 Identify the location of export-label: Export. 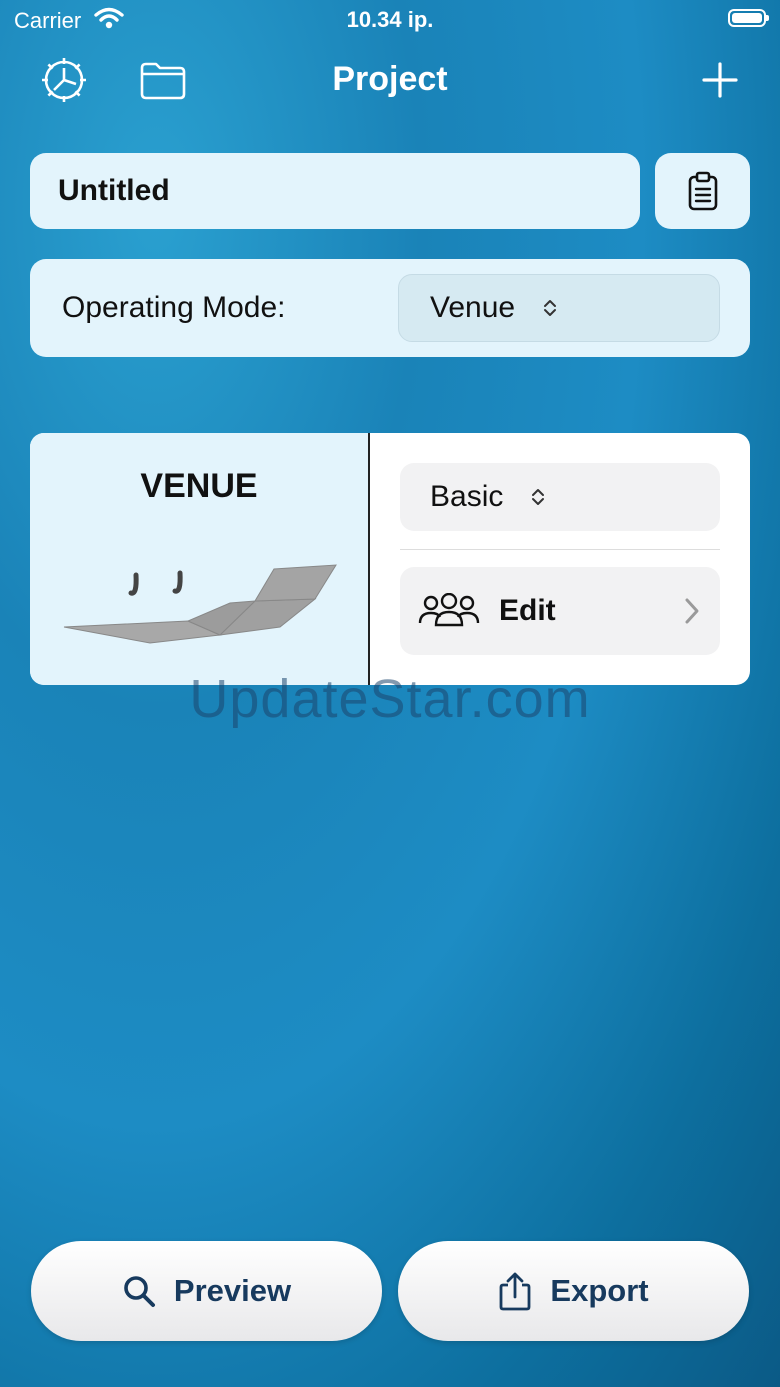
(599, 1290).